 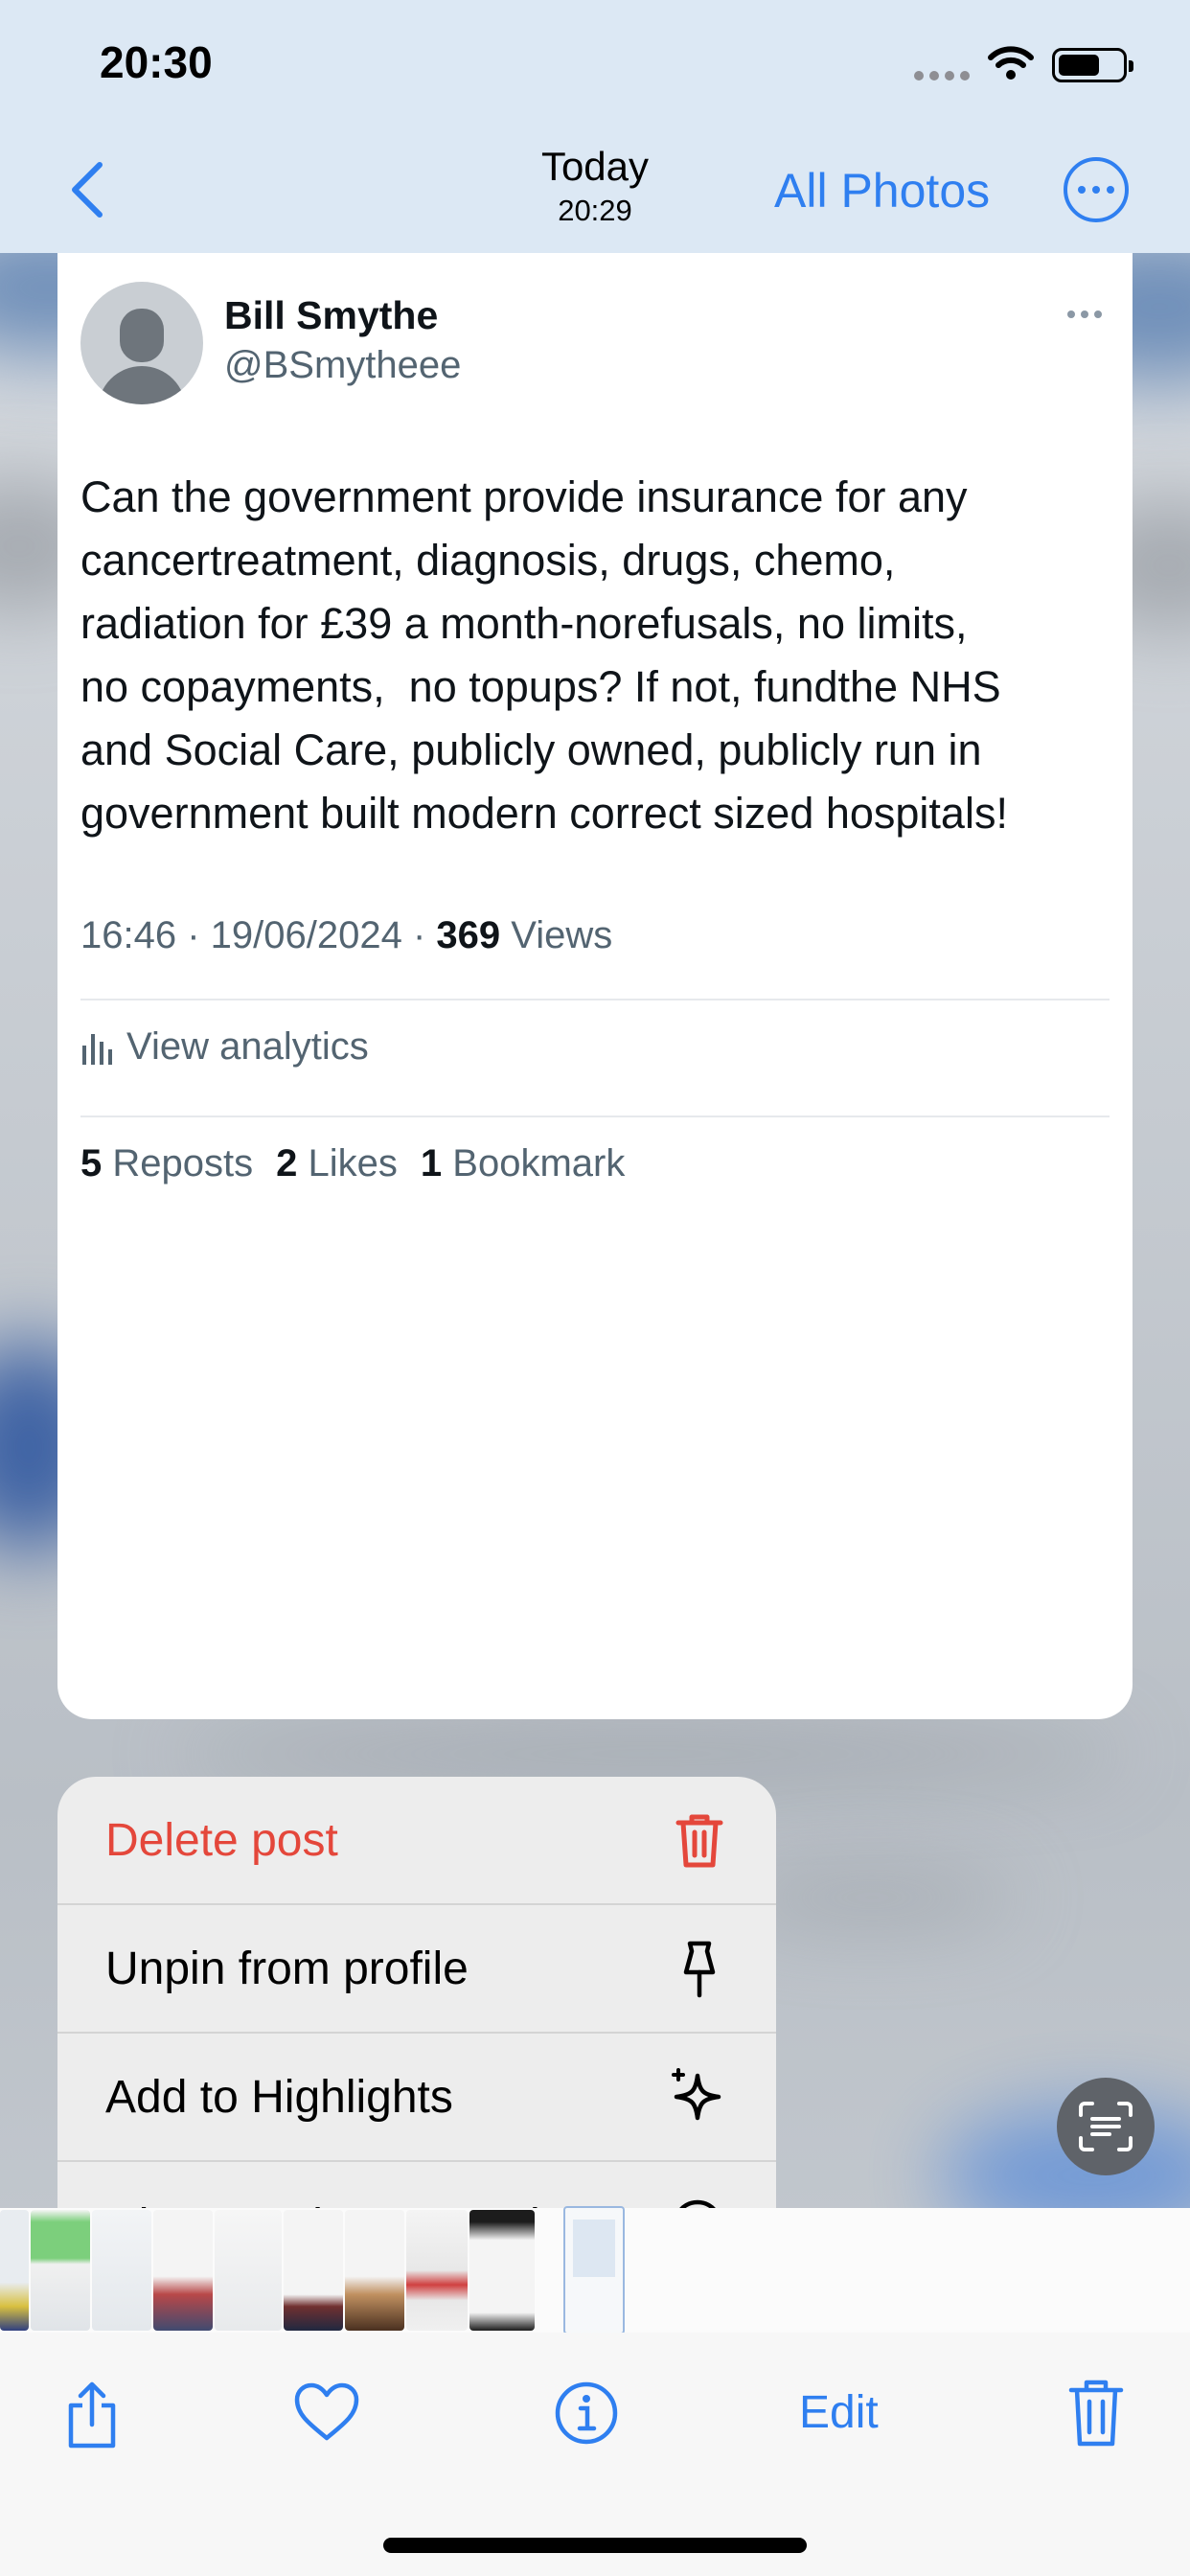 I want to click on more-options-icon, so click(x=1097, y=189).